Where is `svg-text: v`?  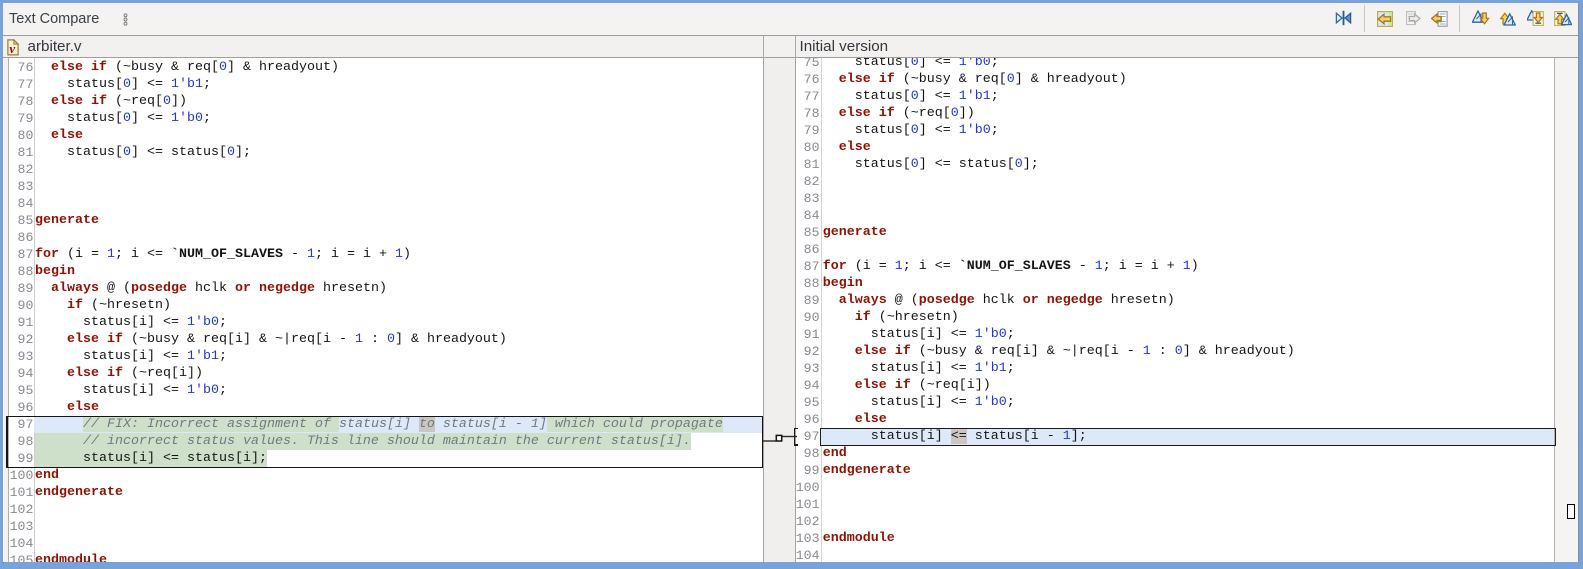
svg-text: v is located at coordinates (12, 48).